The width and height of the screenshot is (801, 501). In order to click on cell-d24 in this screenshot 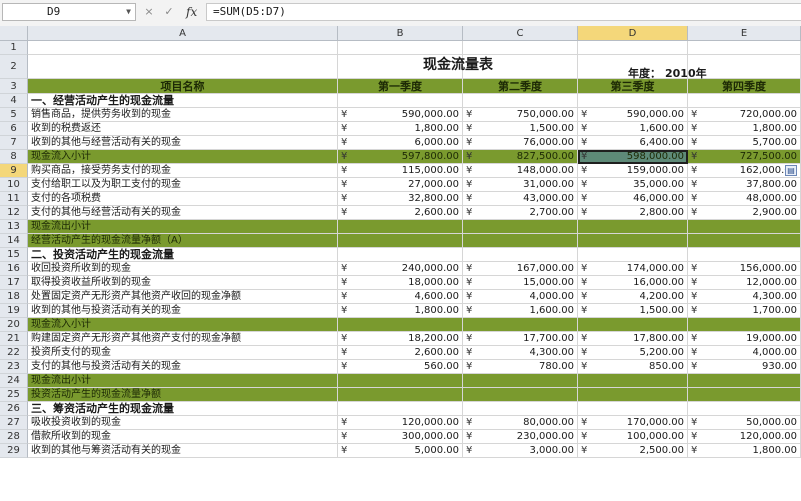, I will do `click(633, 381)`.